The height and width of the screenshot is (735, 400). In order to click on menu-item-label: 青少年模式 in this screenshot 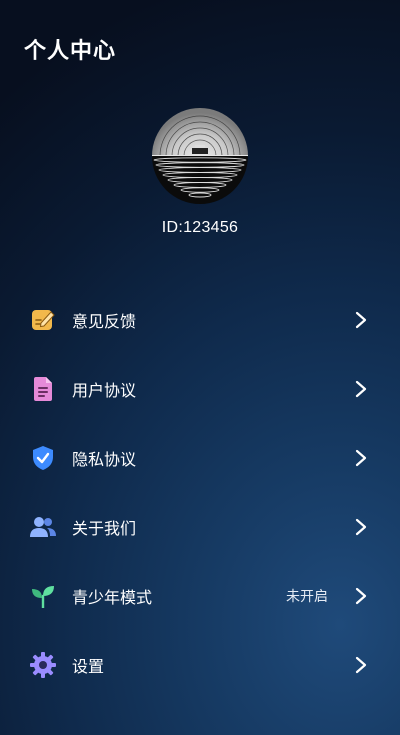, I will do `click(112, 597)`.